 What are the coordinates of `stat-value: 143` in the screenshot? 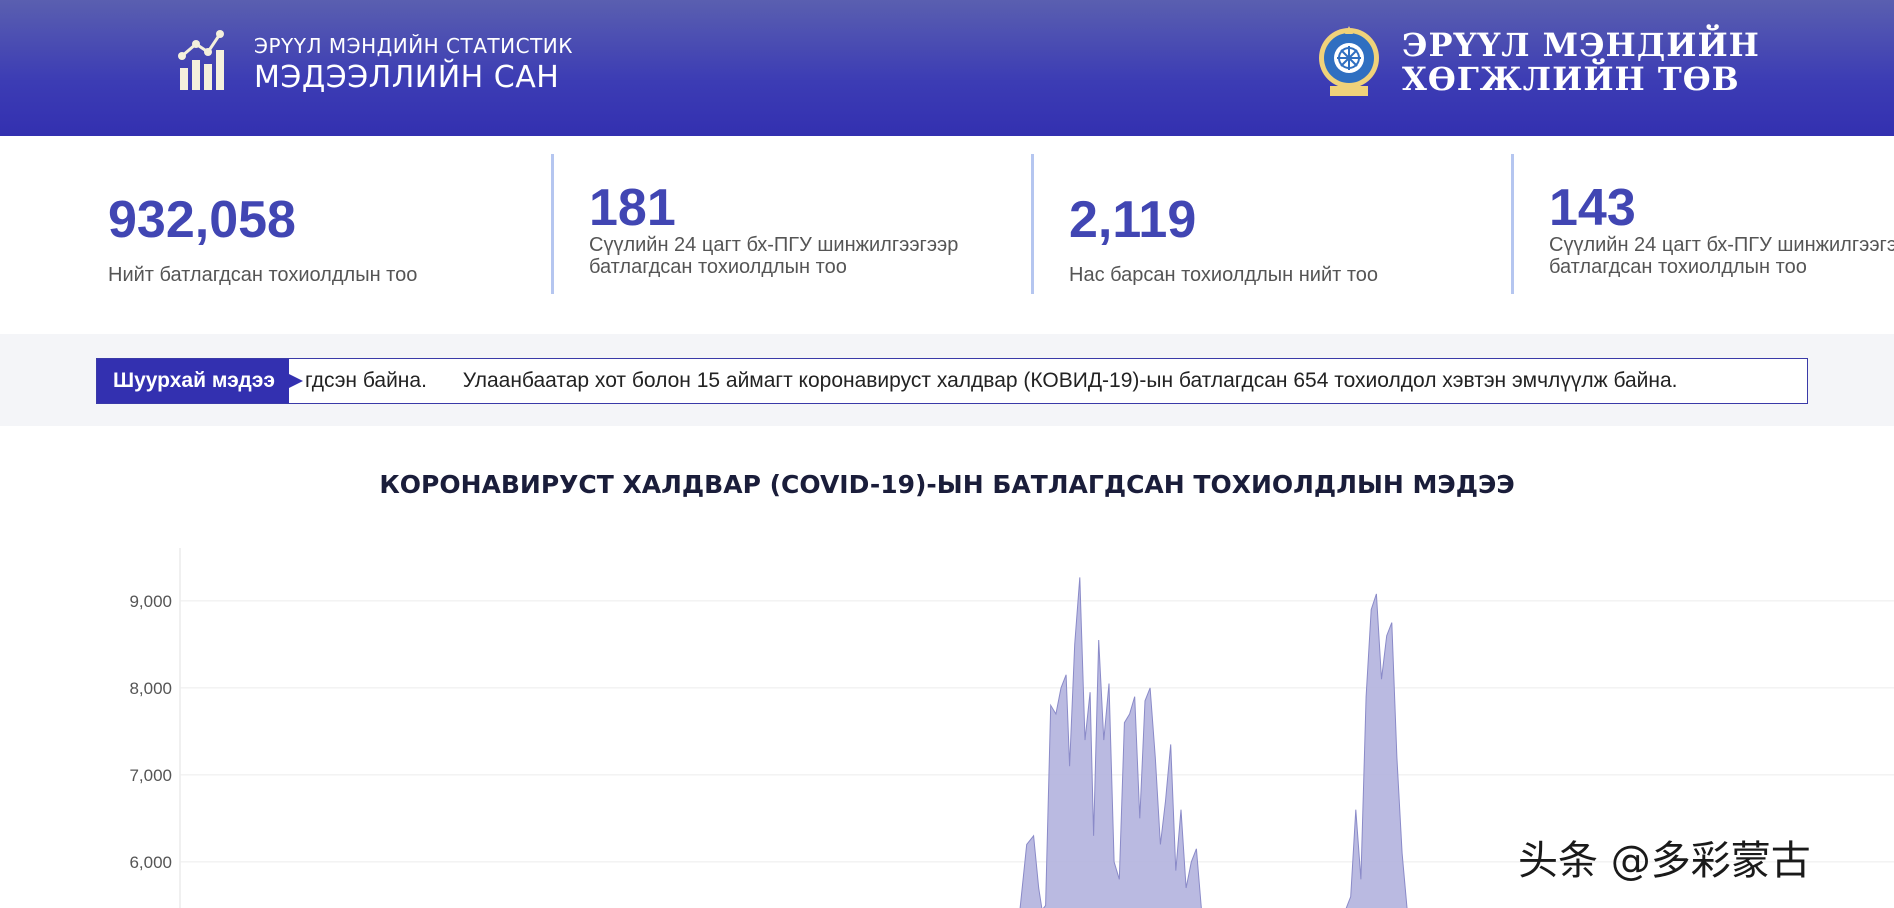 It's located at (1592, 208).